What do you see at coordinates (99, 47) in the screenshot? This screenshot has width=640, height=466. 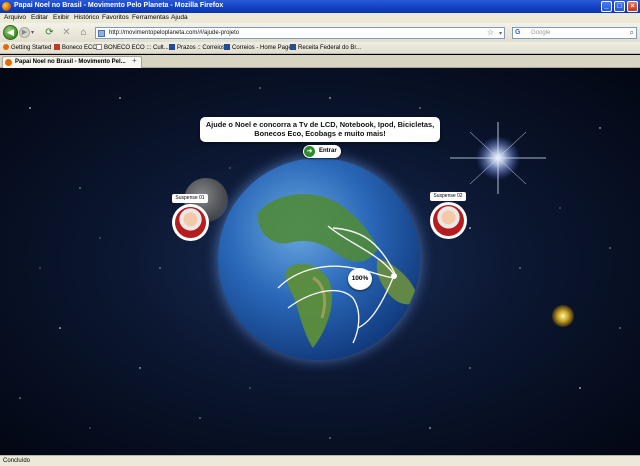 I see `page-bookmark-icon` at bounding box center [99, 47].